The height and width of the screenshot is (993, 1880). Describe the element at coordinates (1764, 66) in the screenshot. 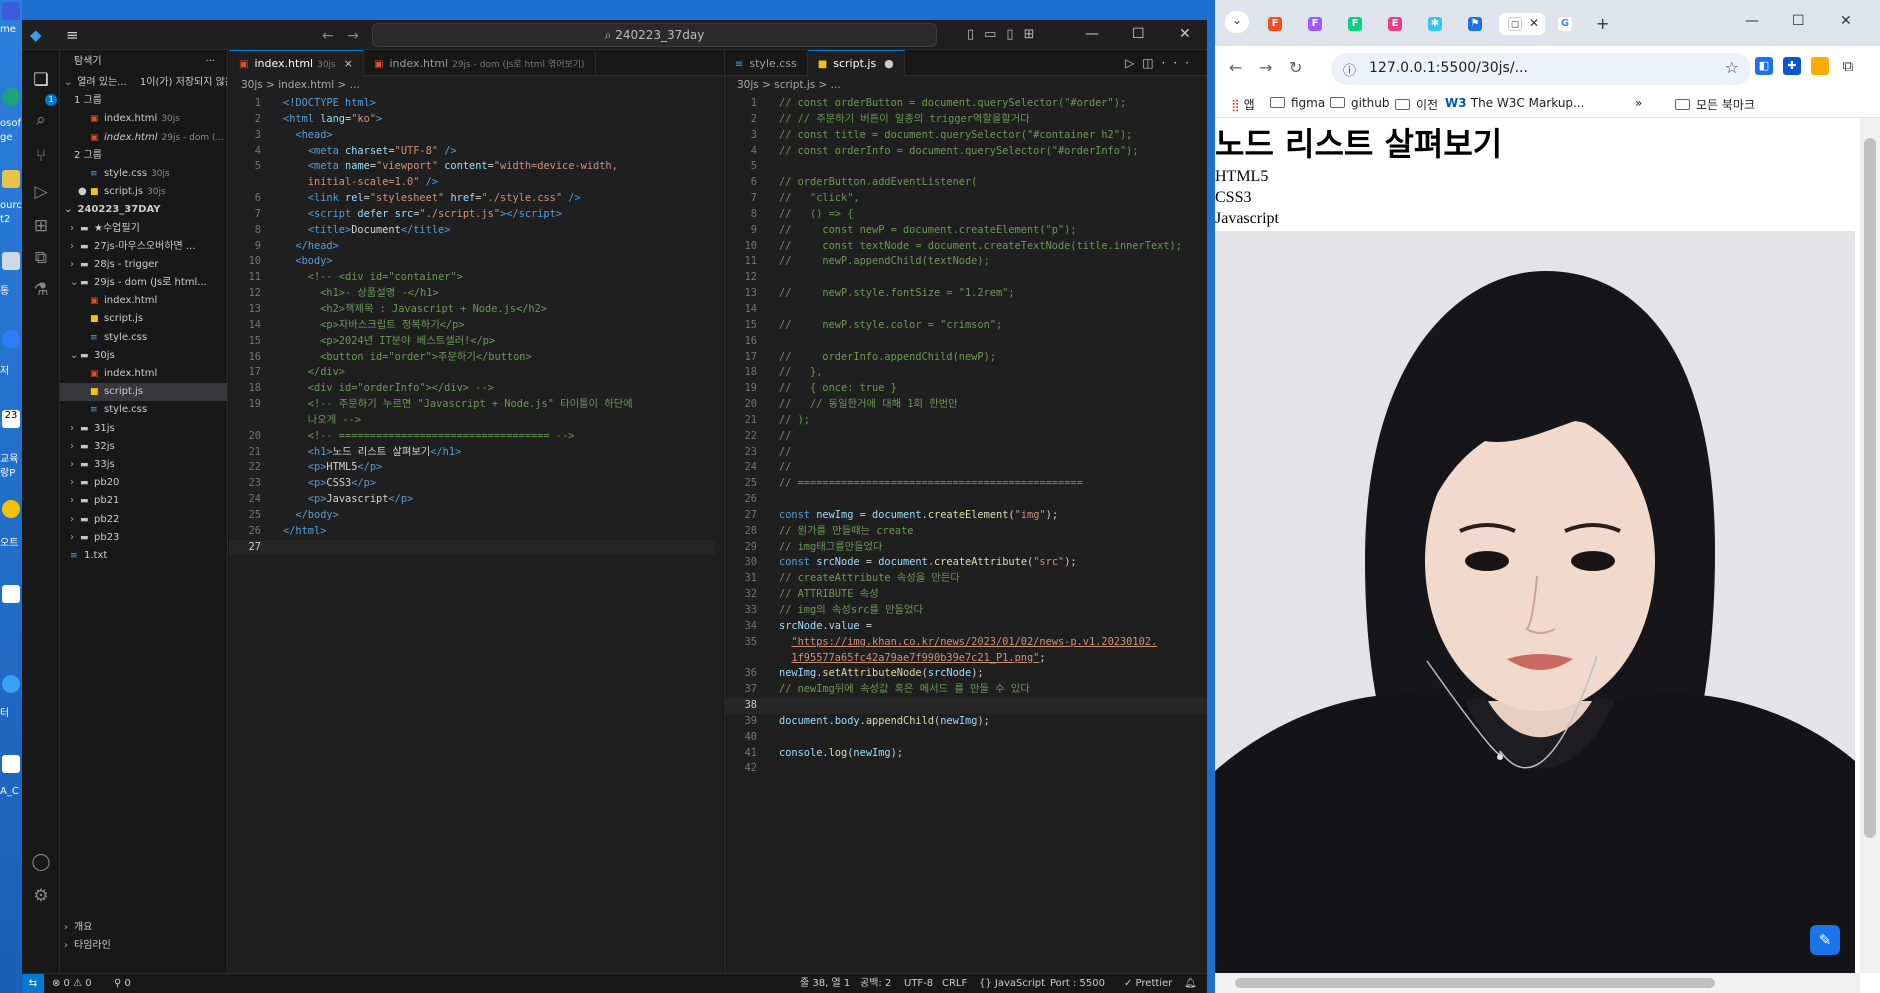

I see `extension-icon: ◧` at that location.